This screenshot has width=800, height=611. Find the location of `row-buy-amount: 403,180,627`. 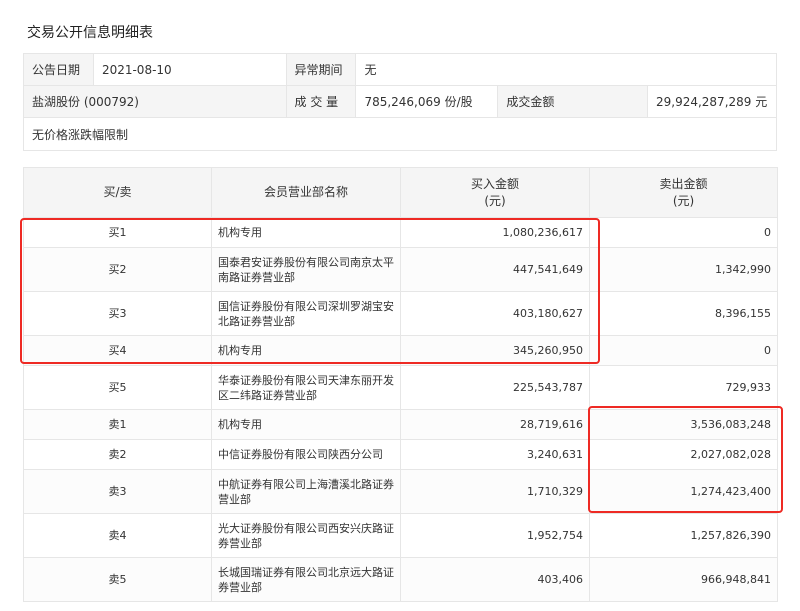

row-buy-amount: 403,180,627 is located at coordinates (495, 313).